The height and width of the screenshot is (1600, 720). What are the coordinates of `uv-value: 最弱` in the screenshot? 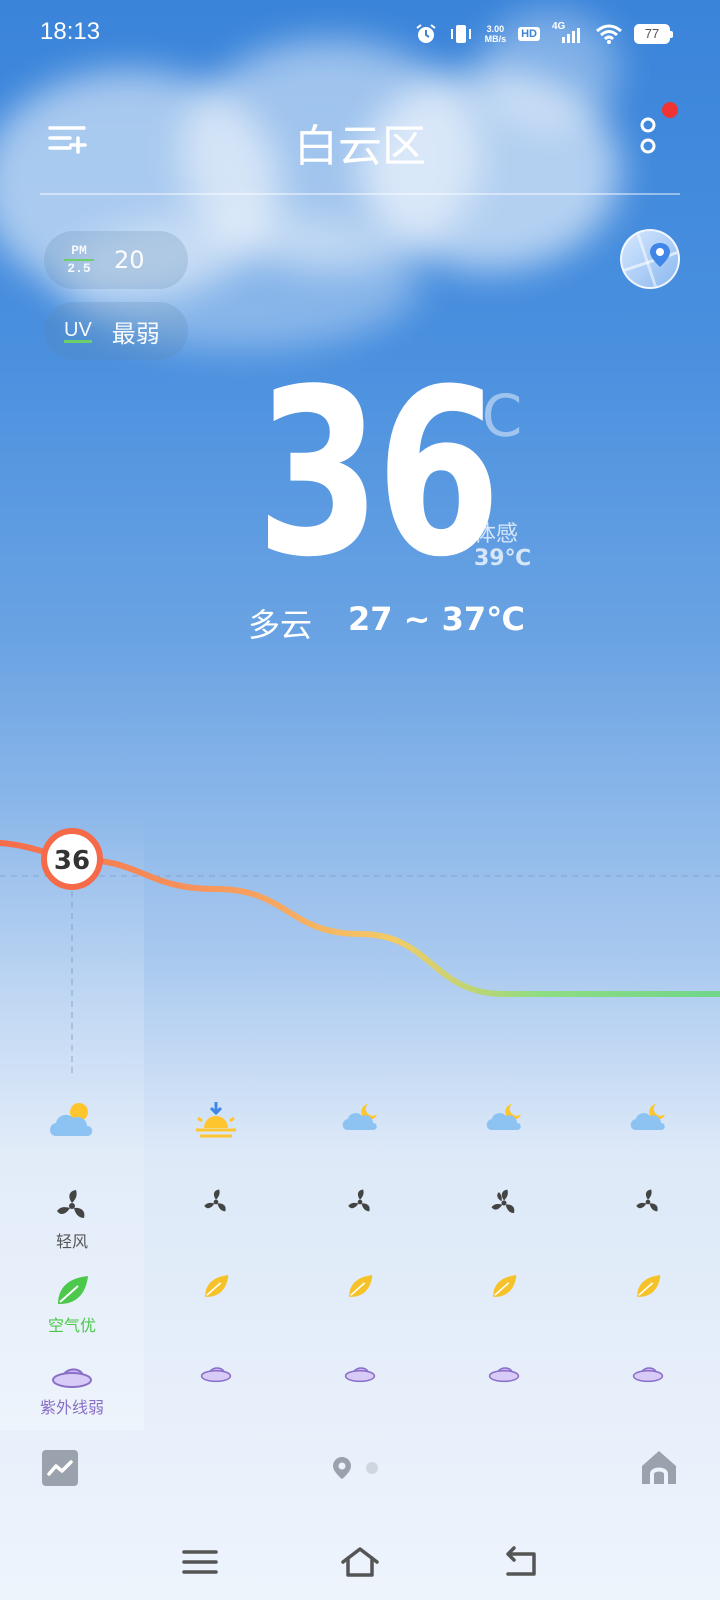 It's located at (135, 333).